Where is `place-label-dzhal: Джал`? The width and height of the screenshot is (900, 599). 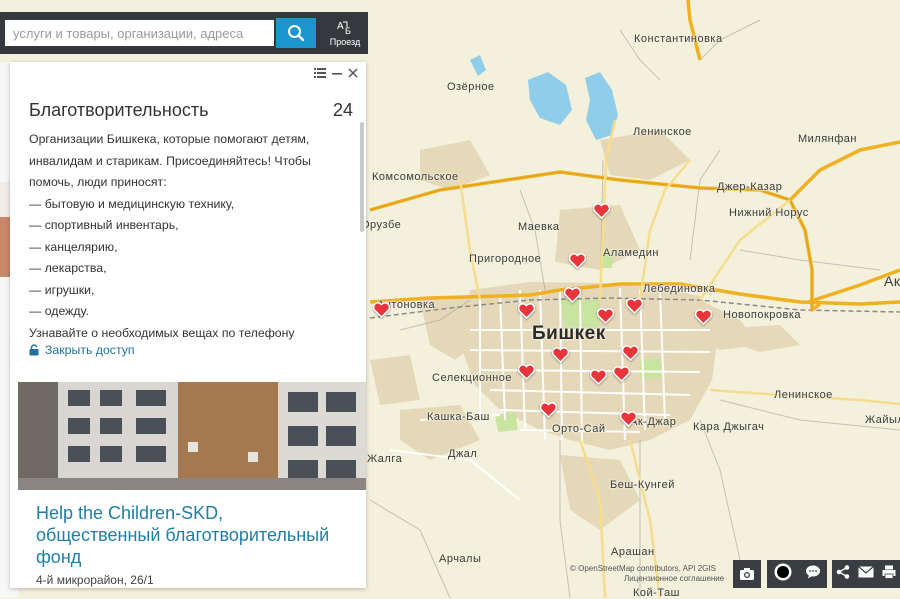 place-label-dzhal: Джал is located at coordinates (463, 454).